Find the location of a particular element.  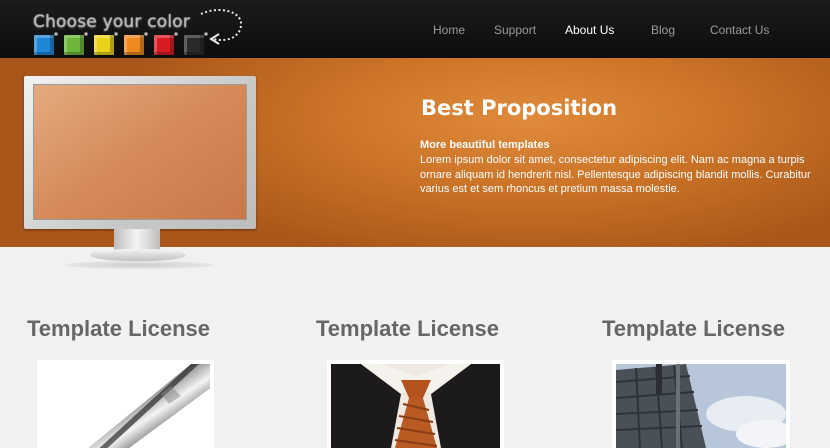

banner-title: Best Proposition is located at coordinates (519, 108).